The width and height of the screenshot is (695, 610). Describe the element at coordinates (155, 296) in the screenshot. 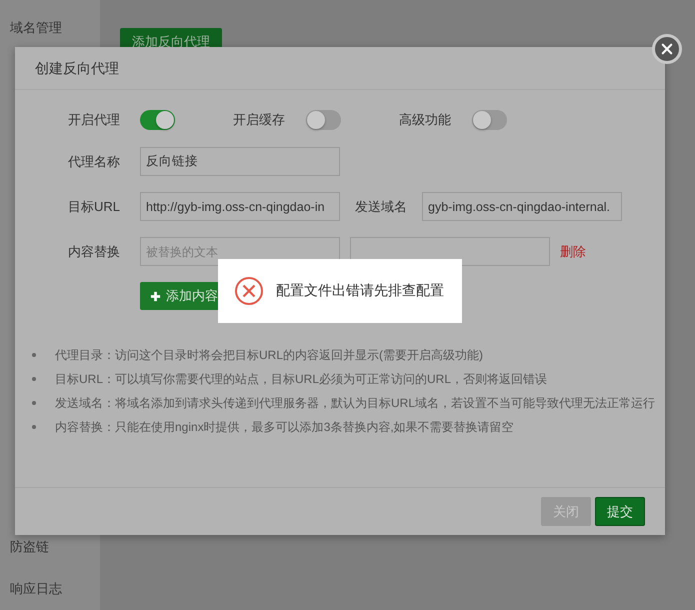

I see `plus-icon` at that location.